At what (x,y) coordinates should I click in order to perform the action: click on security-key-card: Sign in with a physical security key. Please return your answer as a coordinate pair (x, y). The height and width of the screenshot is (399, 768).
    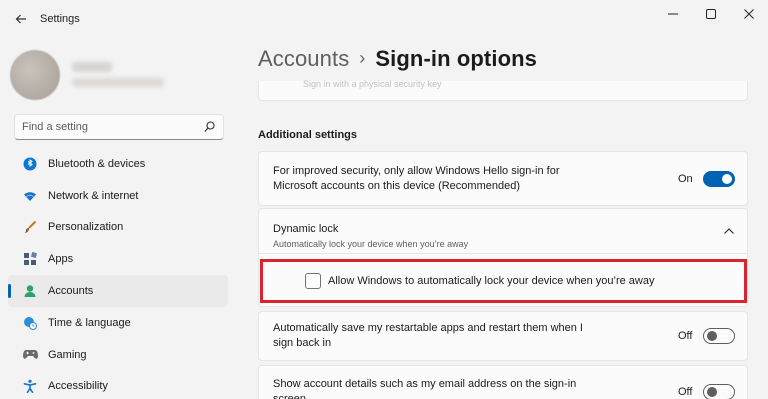
    Looking at the image, I should click on (503, 90).